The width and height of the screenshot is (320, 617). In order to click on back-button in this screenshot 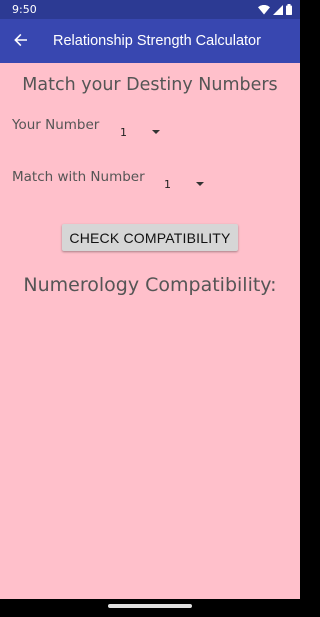, I will do `click(21, 41)`.